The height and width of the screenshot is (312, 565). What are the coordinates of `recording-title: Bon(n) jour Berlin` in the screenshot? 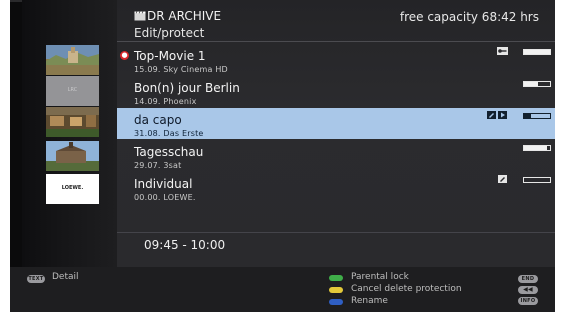 It's located at (187, 88).